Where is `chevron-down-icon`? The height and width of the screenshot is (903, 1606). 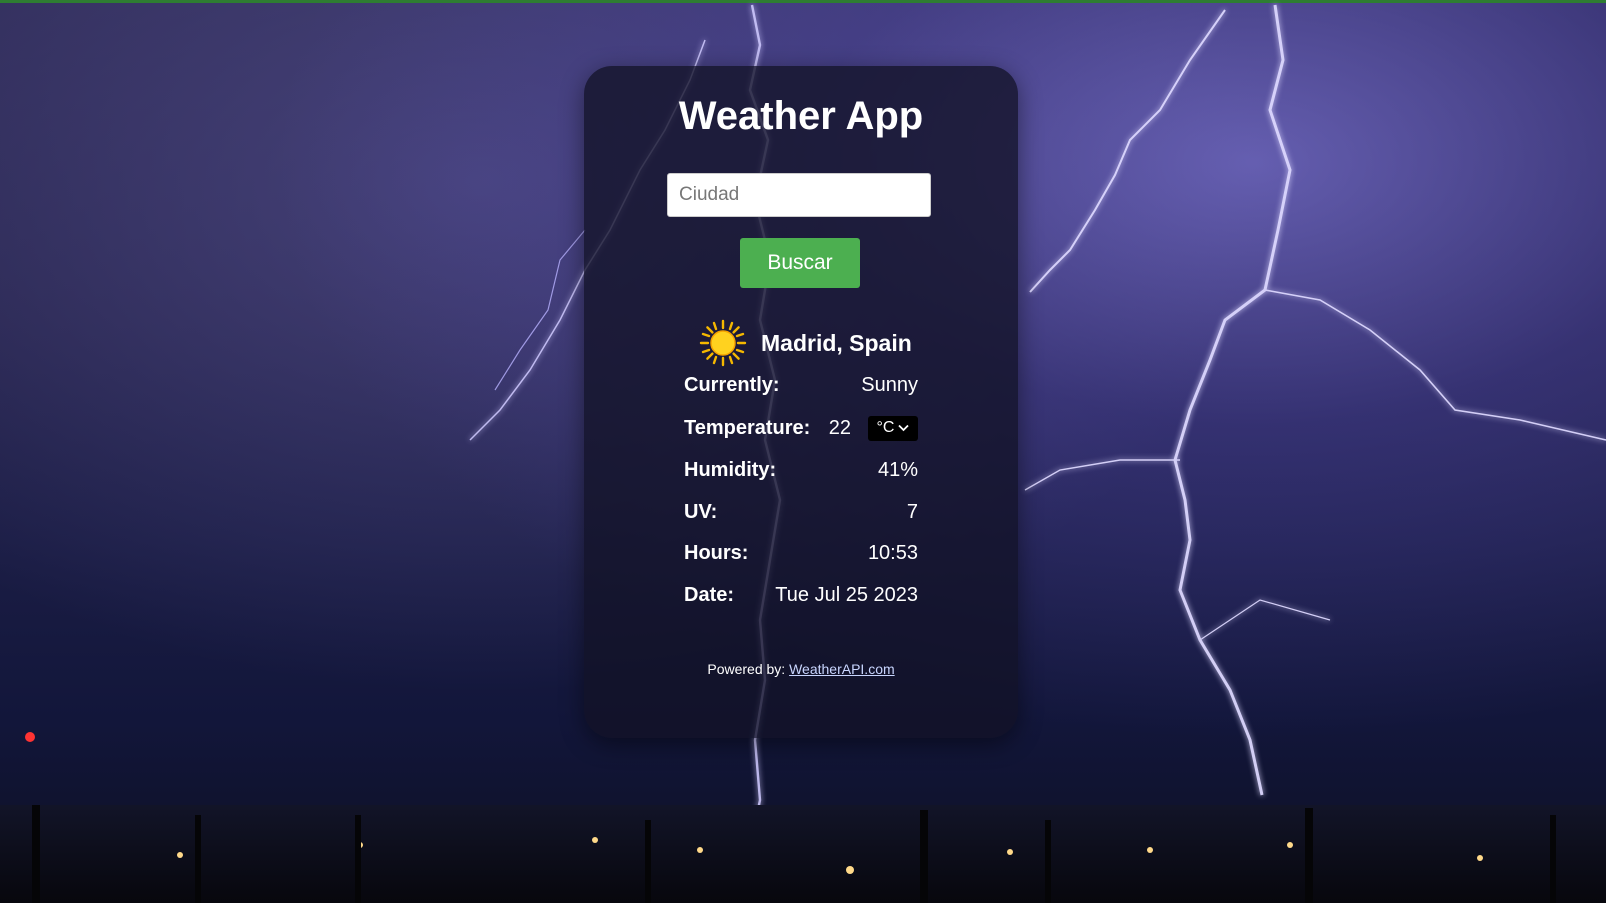
chevron-down-icon is located at coordinates (904, 428).